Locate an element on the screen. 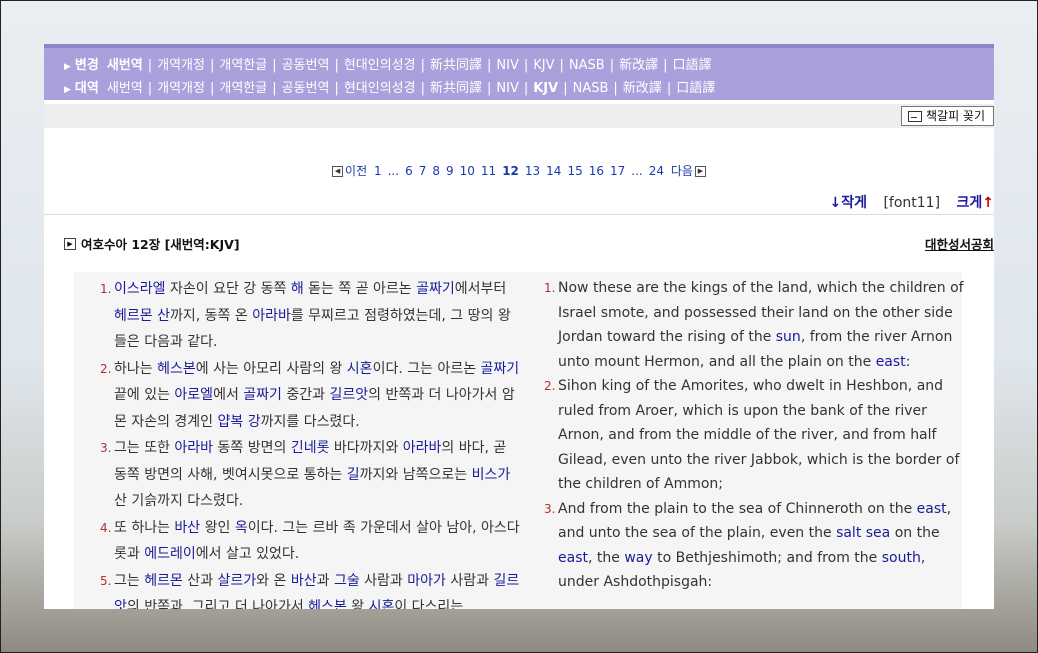 The height and width of the screenshot is (653, 1038). dictionary-link: 마아가 is located at coordinates (426, 581).